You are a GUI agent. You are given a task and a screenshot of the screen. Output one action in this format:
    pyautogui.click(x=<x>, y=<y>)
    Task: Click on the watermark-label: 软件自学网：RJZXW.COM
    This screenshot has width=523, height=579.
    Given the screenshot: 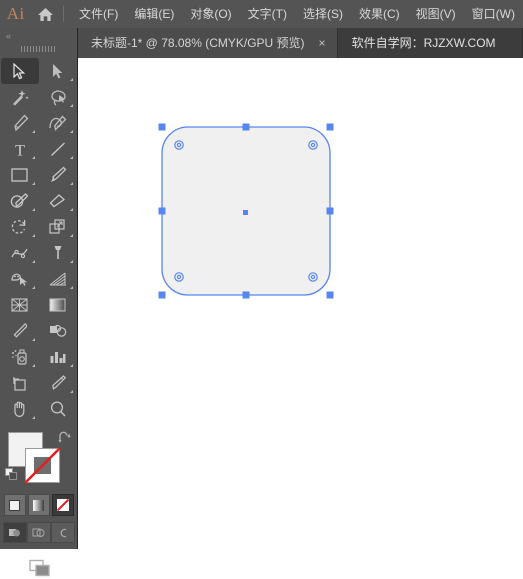 What is the action you would take?
    pyautogui.click(x=423, y=43)
    